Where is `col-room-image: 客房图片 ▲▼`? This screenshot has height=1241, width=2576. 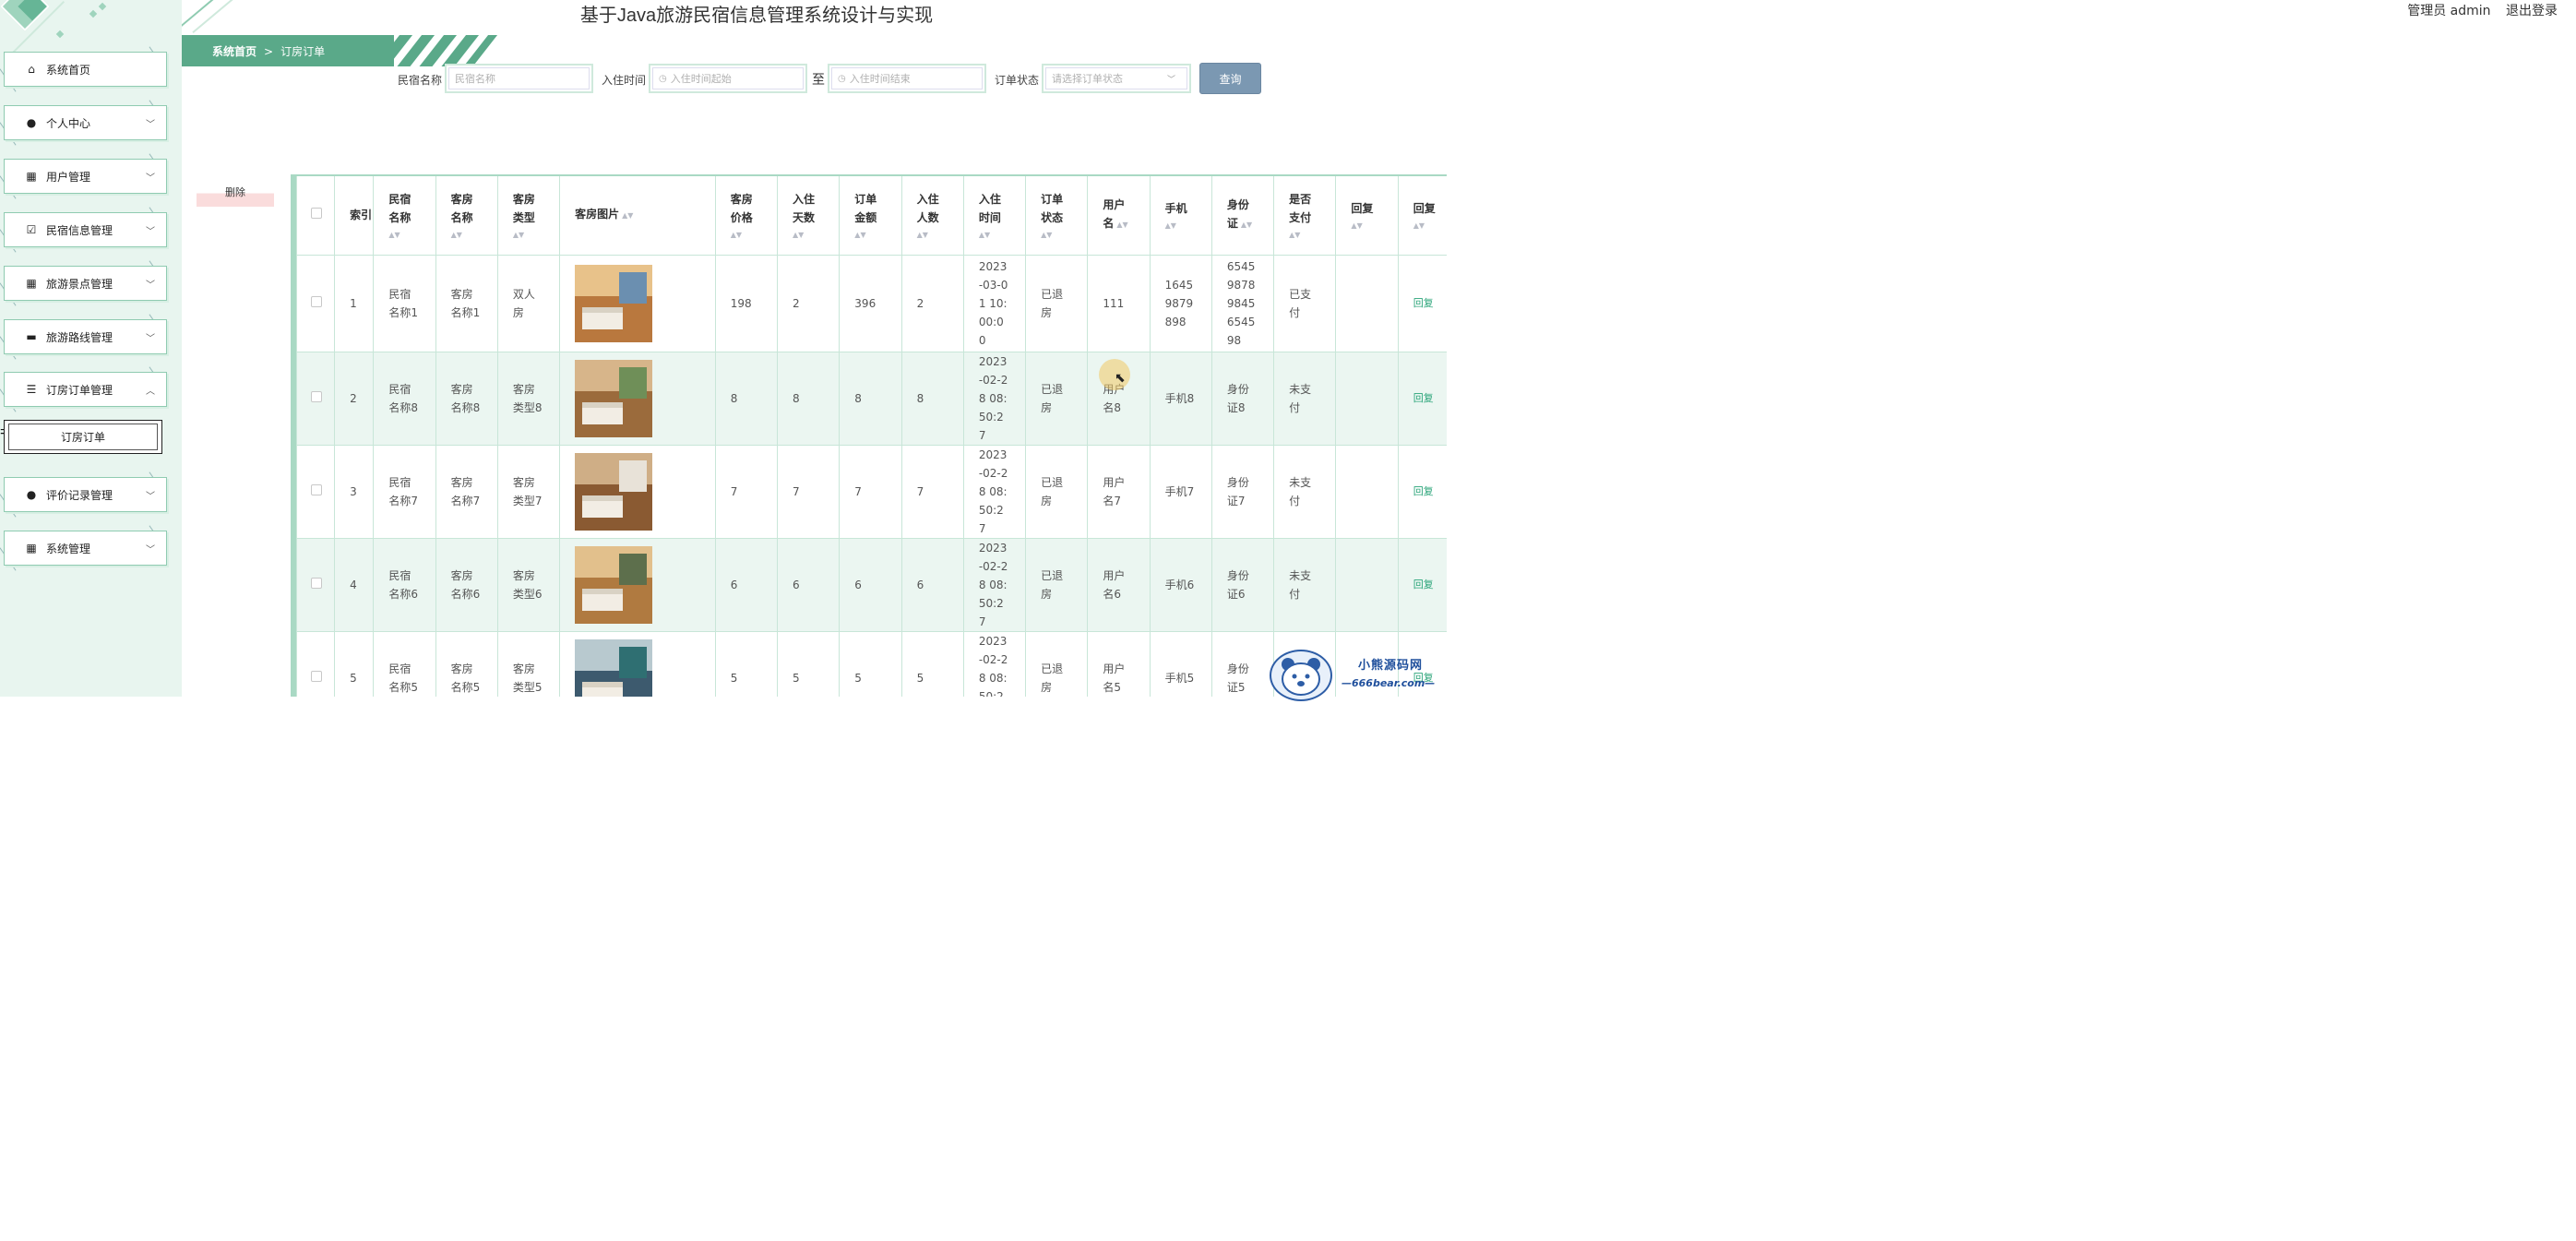 col-room-image: 客房图片 ▲▼ is located at coordinates (637, 215).